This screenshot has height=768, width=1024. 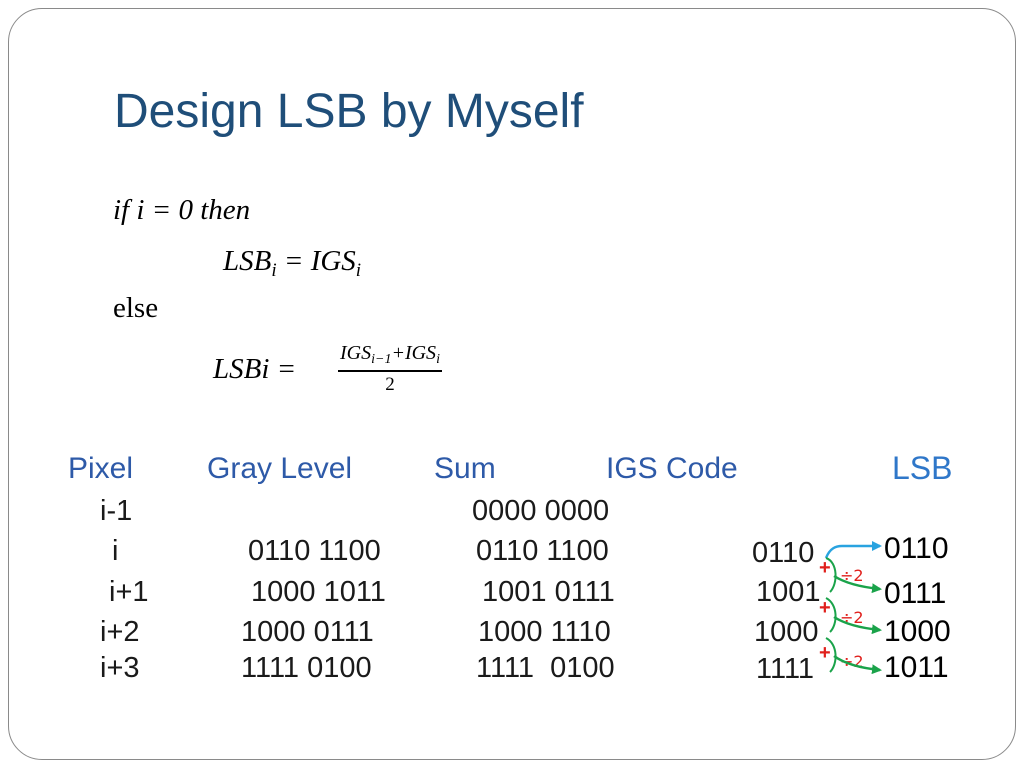 What do you see at coordinates (853, 608) in the screenshot?
I see `arrows-diagram` at bounding box center [853, 608].